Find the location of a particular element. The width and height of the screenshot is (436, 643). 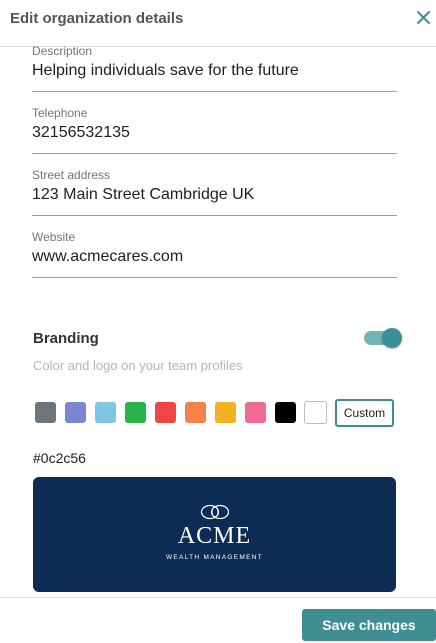

dialog-header: Edit organization details is located at coordinates (218, 23).